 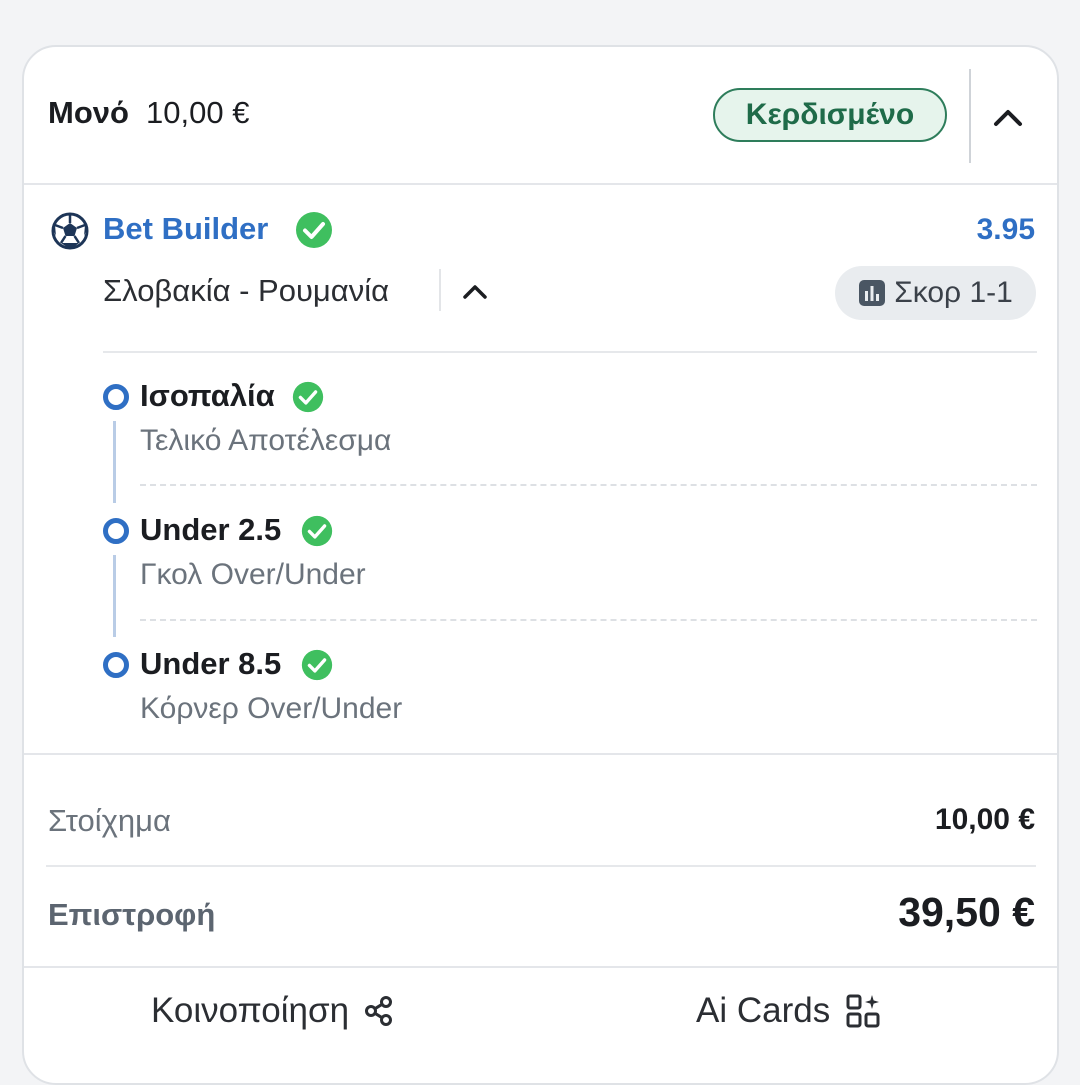 What do you see at coordinates (250, 1010) in the screenshot?
I see `share-label: Κοινοποίηση` at bounding box center [250, 1010].